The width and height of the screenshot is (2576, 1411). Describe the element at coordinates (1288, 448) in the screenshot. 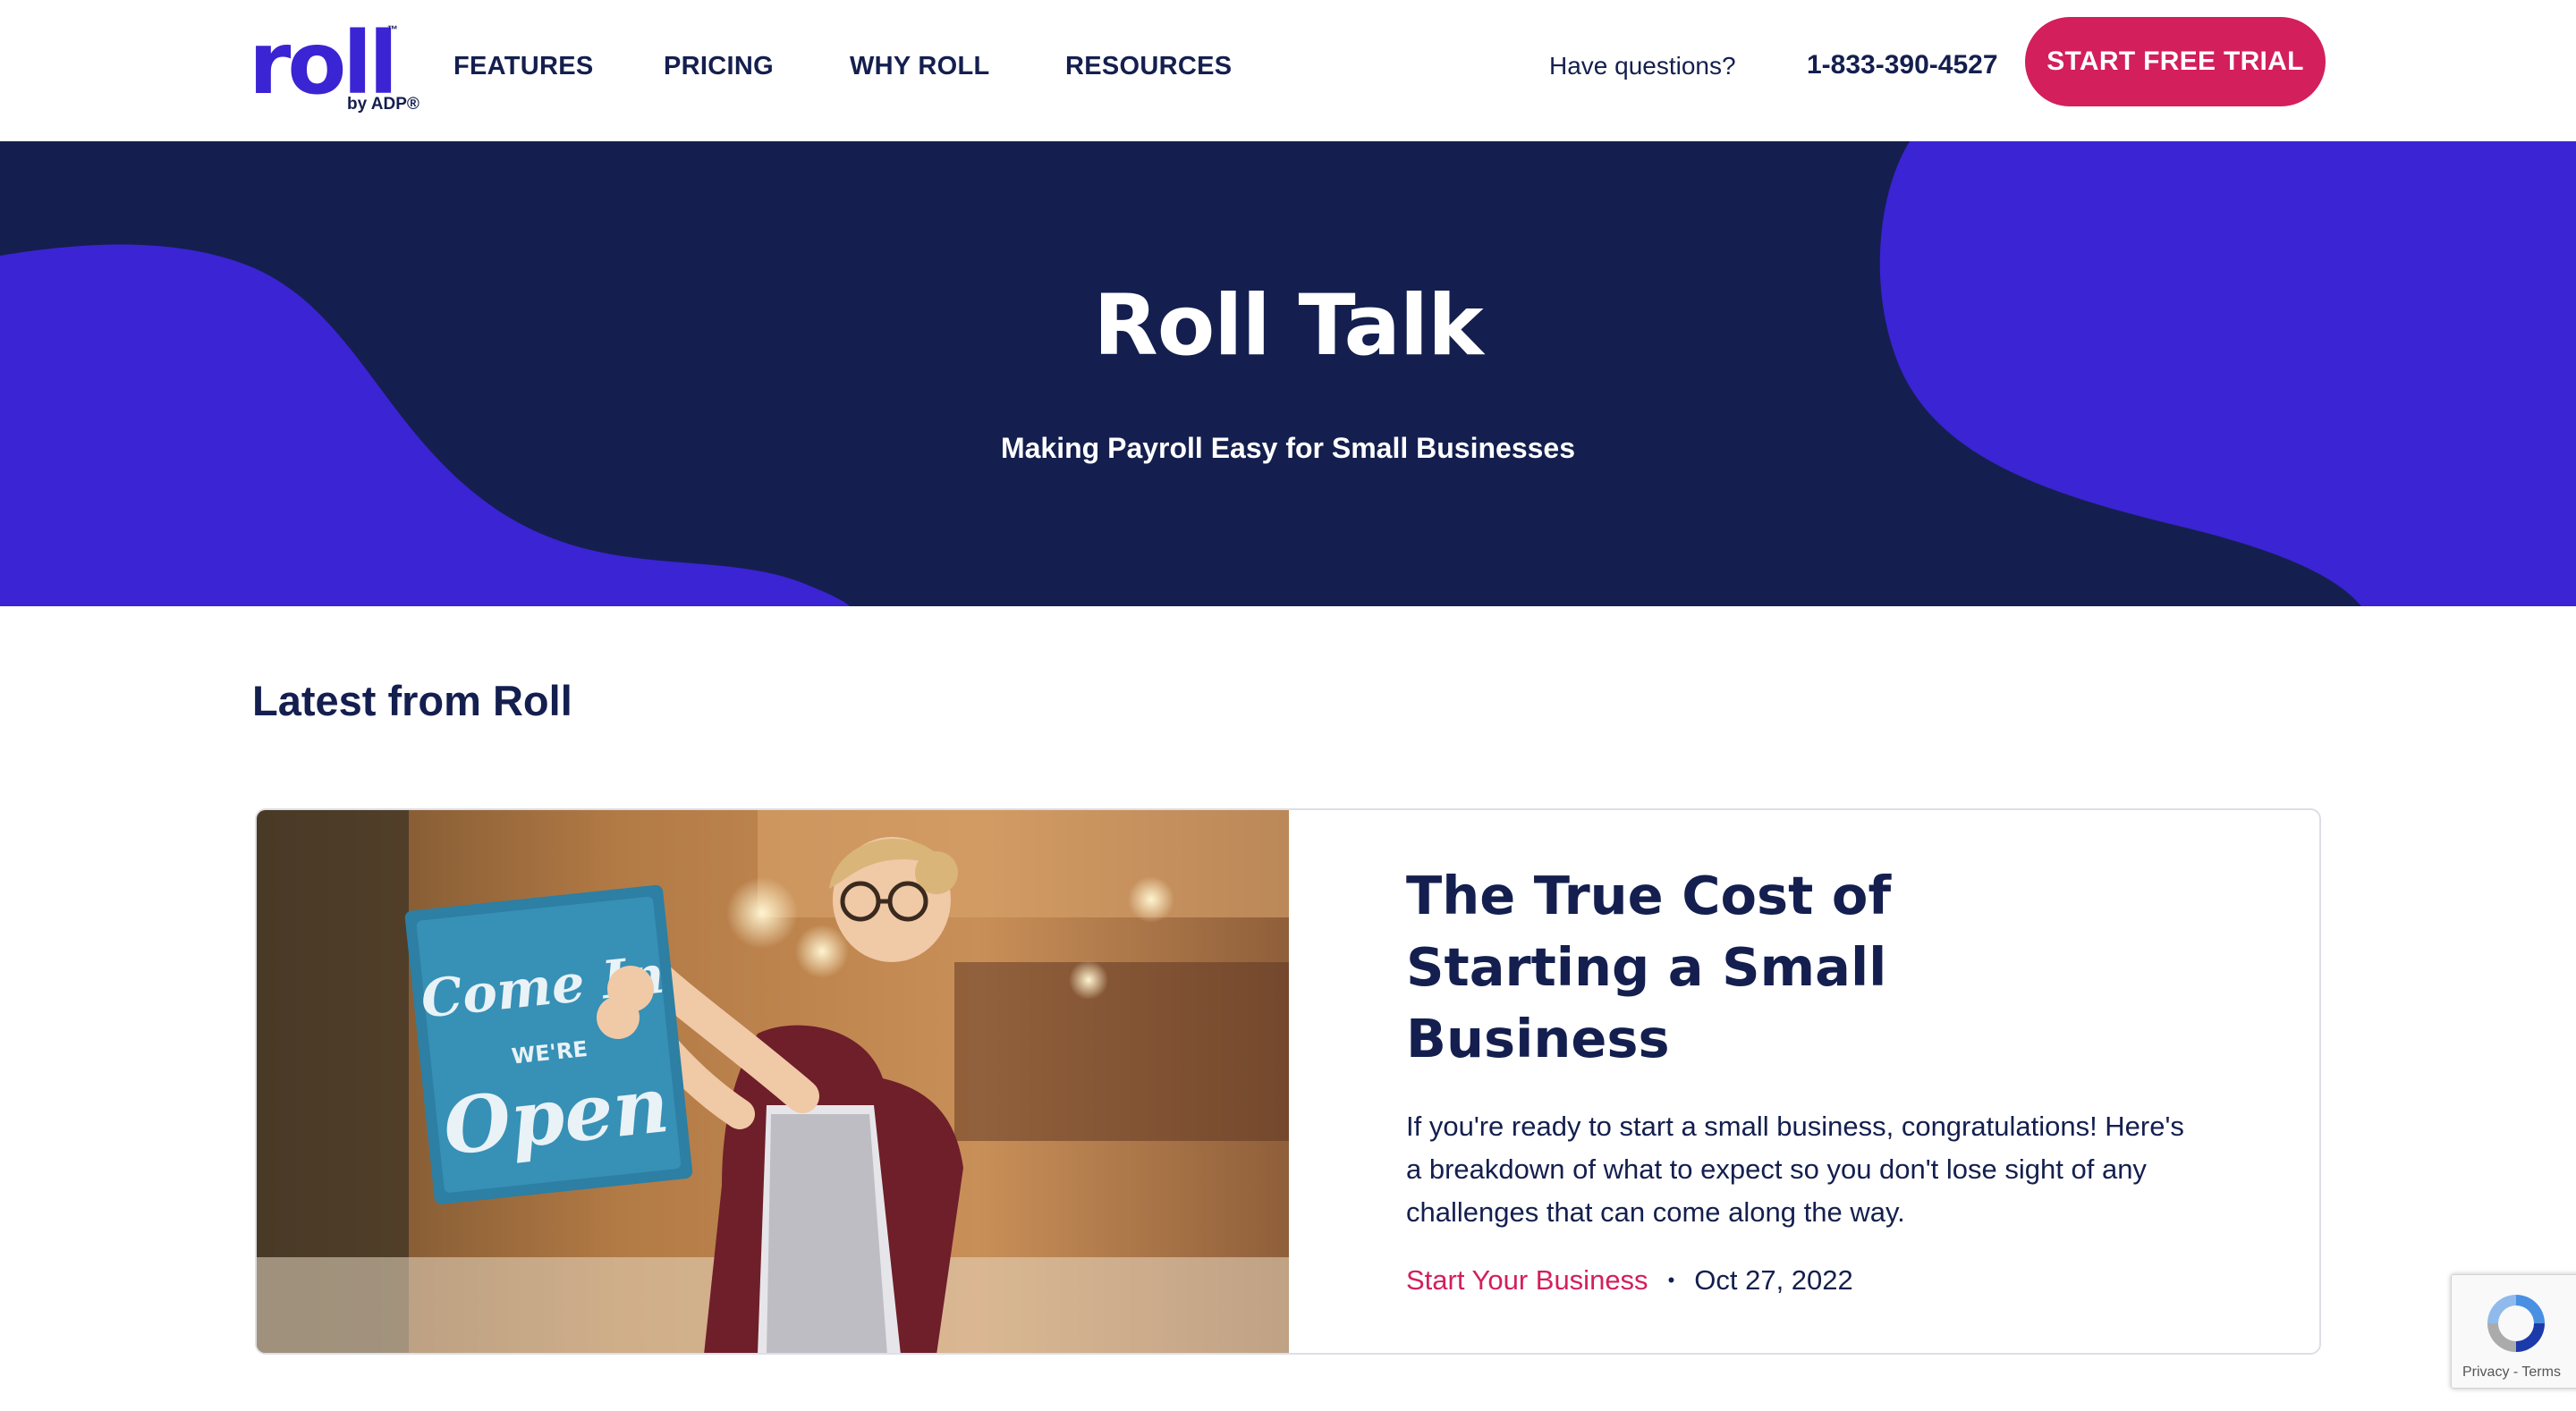

I see `page-subtitle: Making Payroll Easy for Small Businesses` at that location.